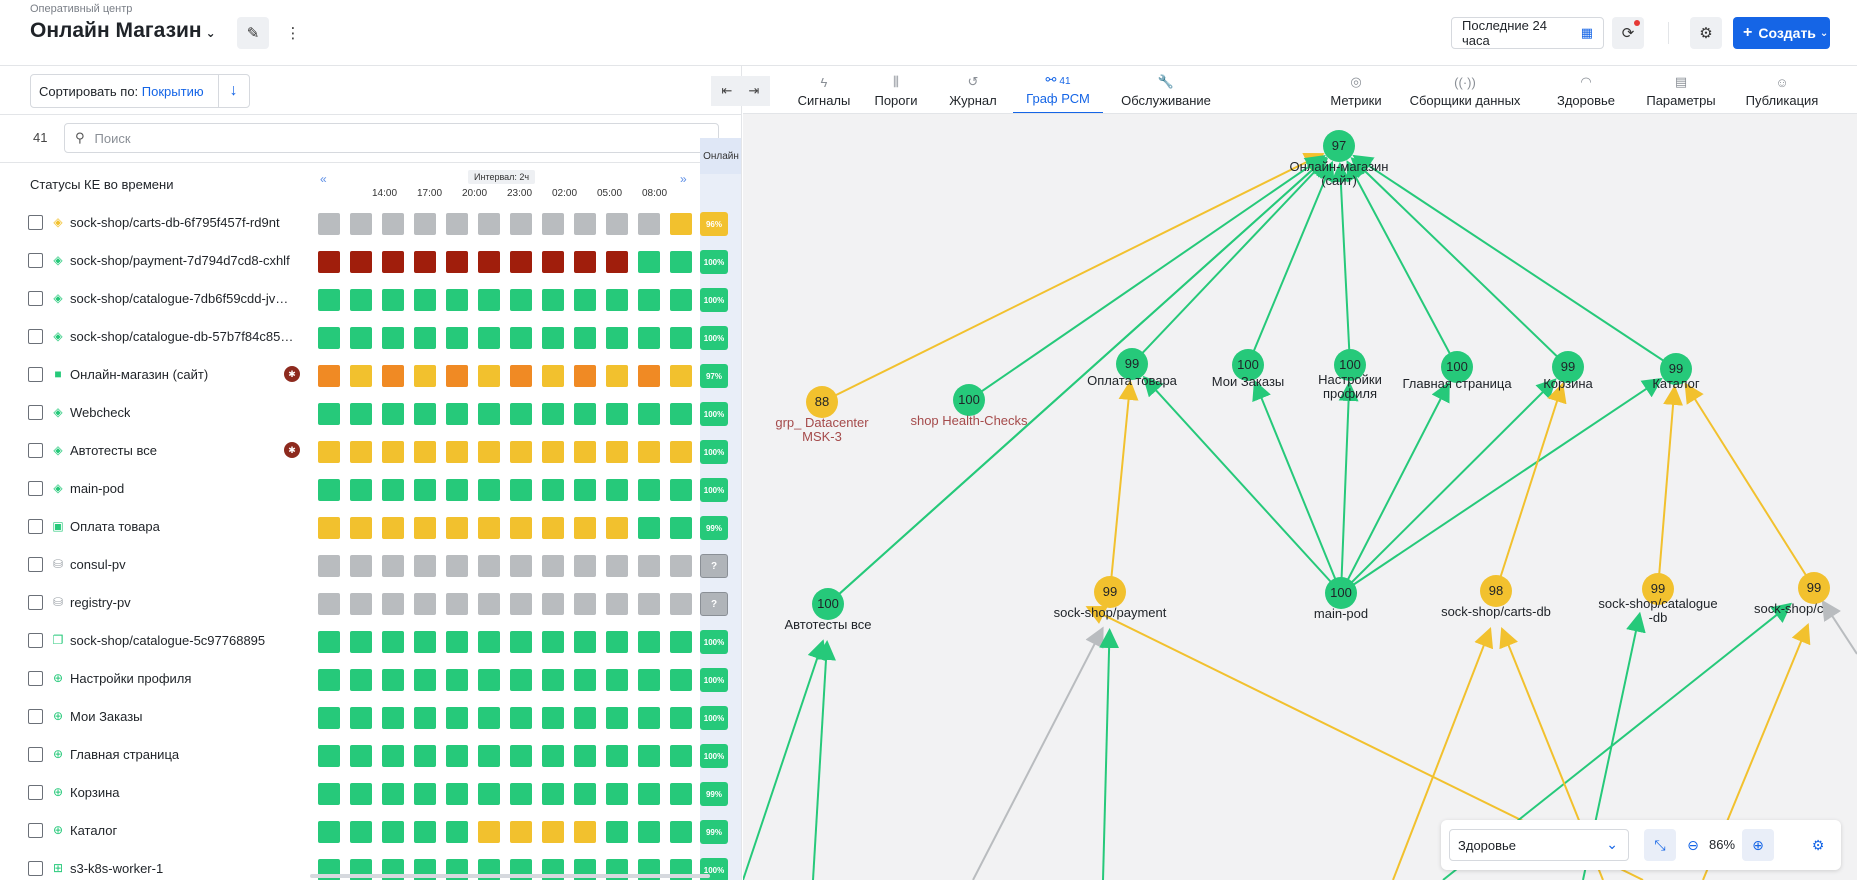  Describe the element at coordinates (323, 179) in the screenshot. I see `scroll-left-icon: «` at that location.